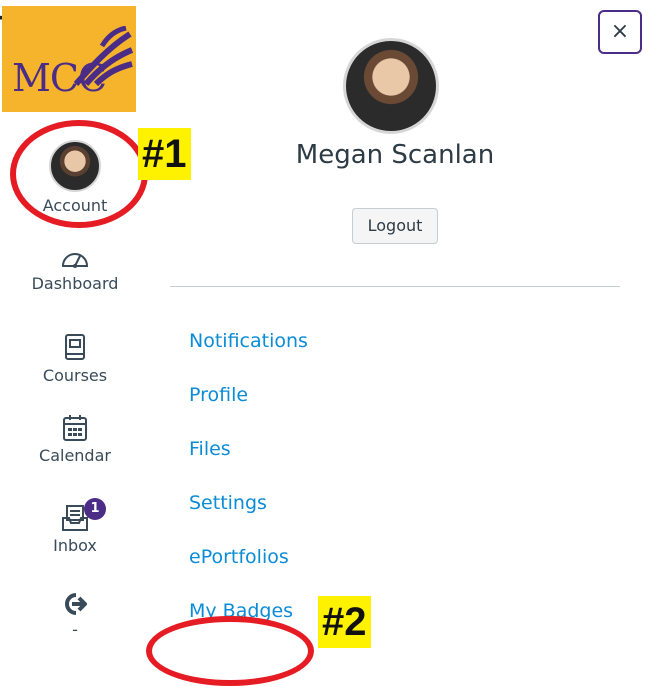 The image size is (652, 686). I want to click on book-icon, so click(75, 347).